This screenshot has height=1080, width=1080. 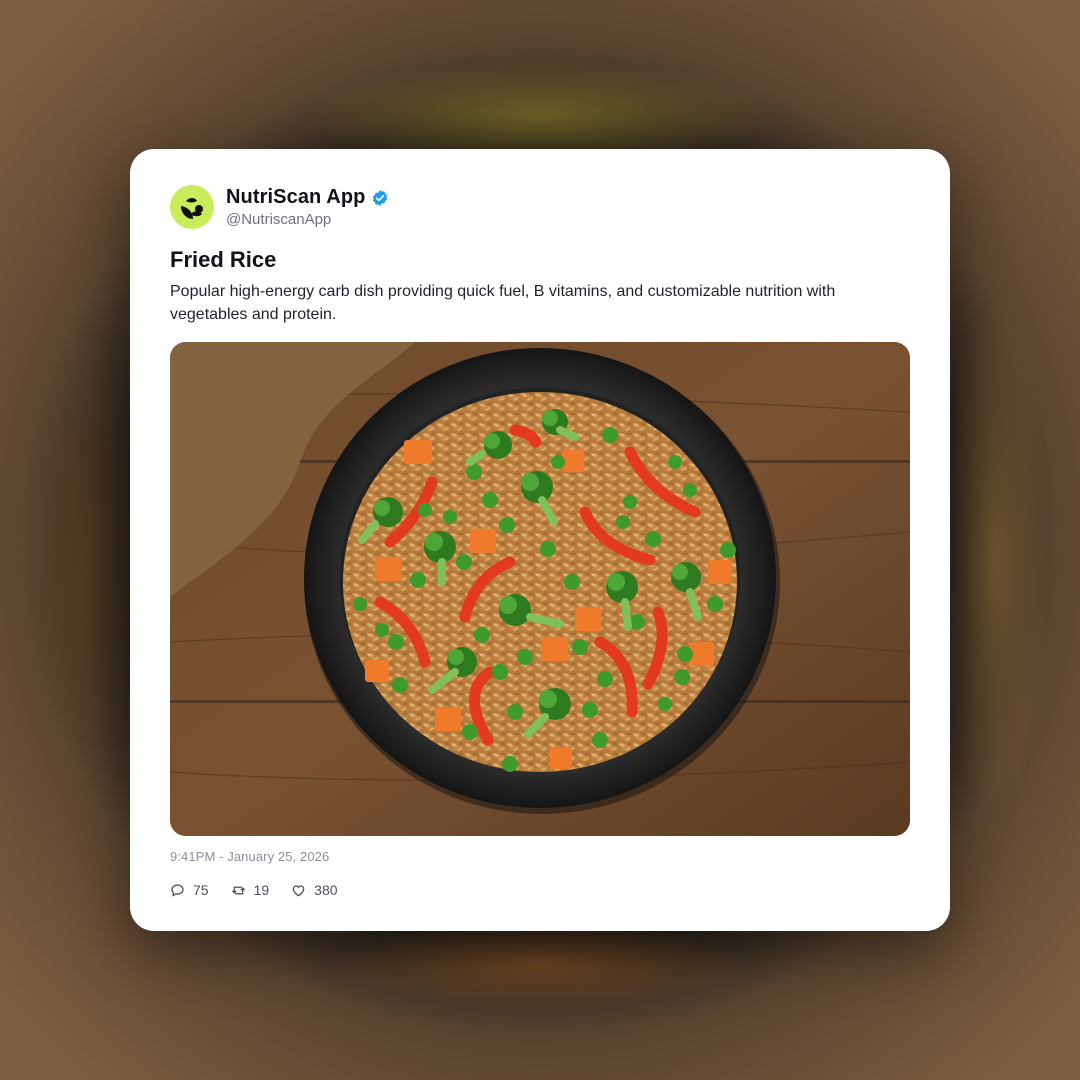 I want to click on repost-button: 19, so click(x=250, y=890).